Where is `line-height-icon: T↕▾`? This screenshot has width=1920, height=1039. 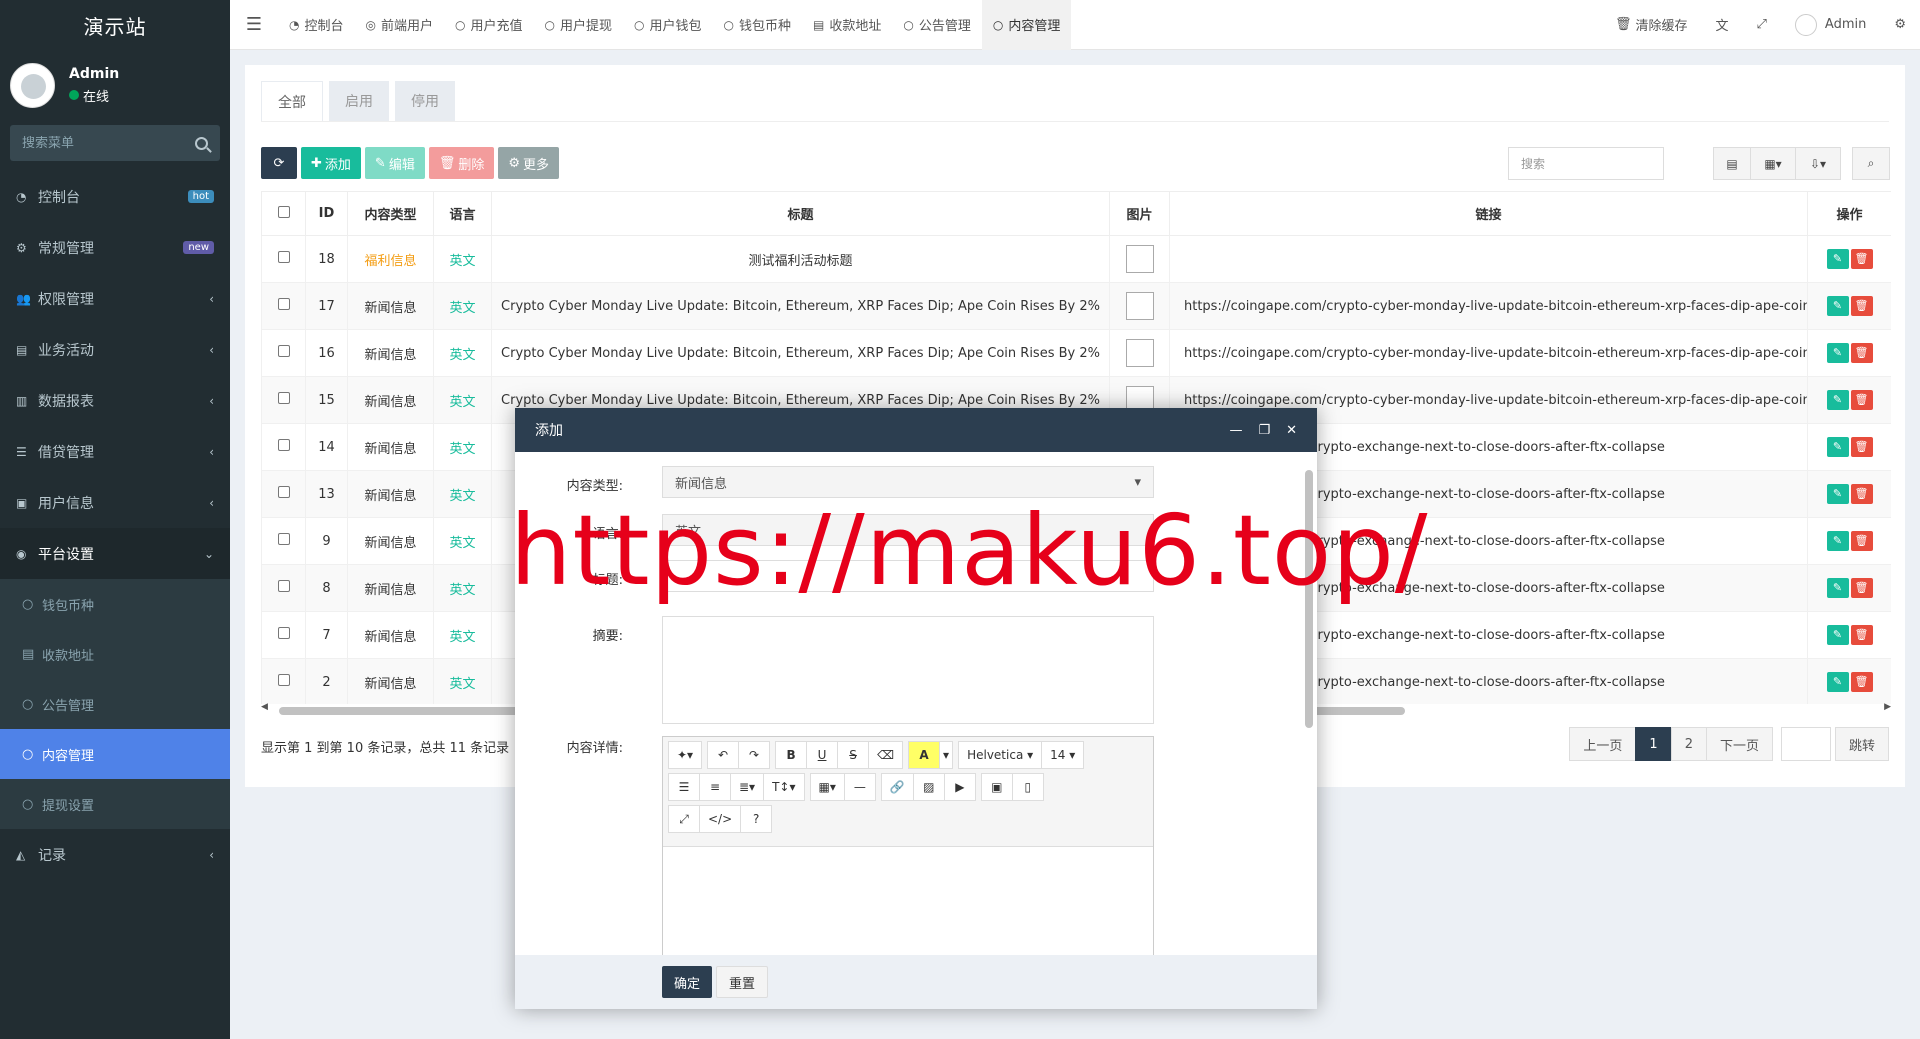
line-height-icon: T↕▾ is located at coordinates (784, 787).